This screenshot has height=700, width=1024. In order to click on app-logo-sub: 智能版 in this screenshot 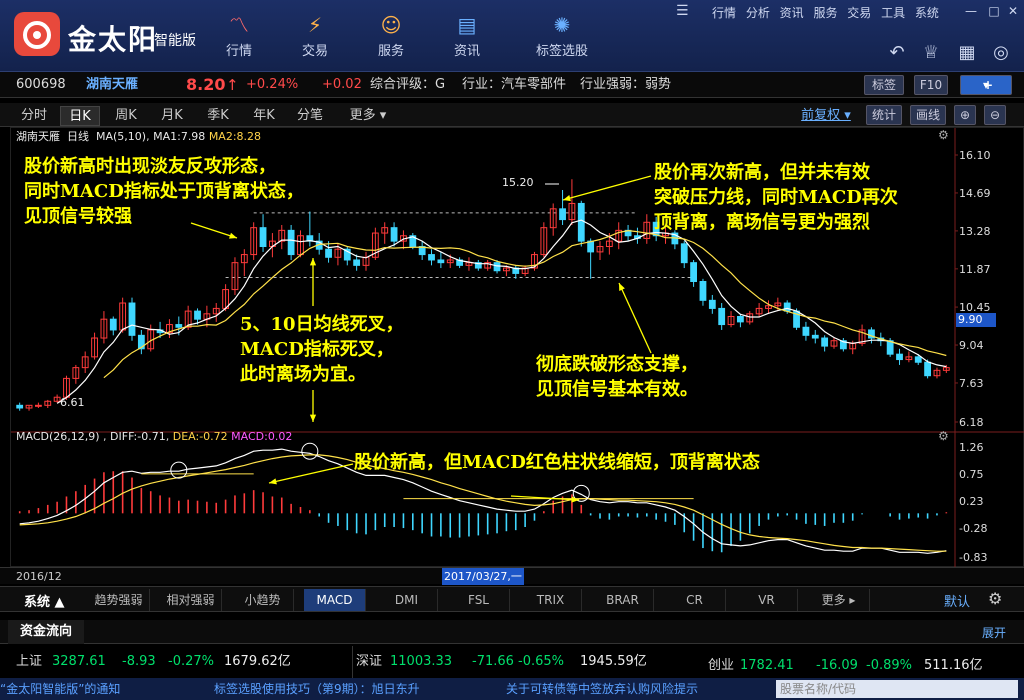, I will do `click(175, 41)`.